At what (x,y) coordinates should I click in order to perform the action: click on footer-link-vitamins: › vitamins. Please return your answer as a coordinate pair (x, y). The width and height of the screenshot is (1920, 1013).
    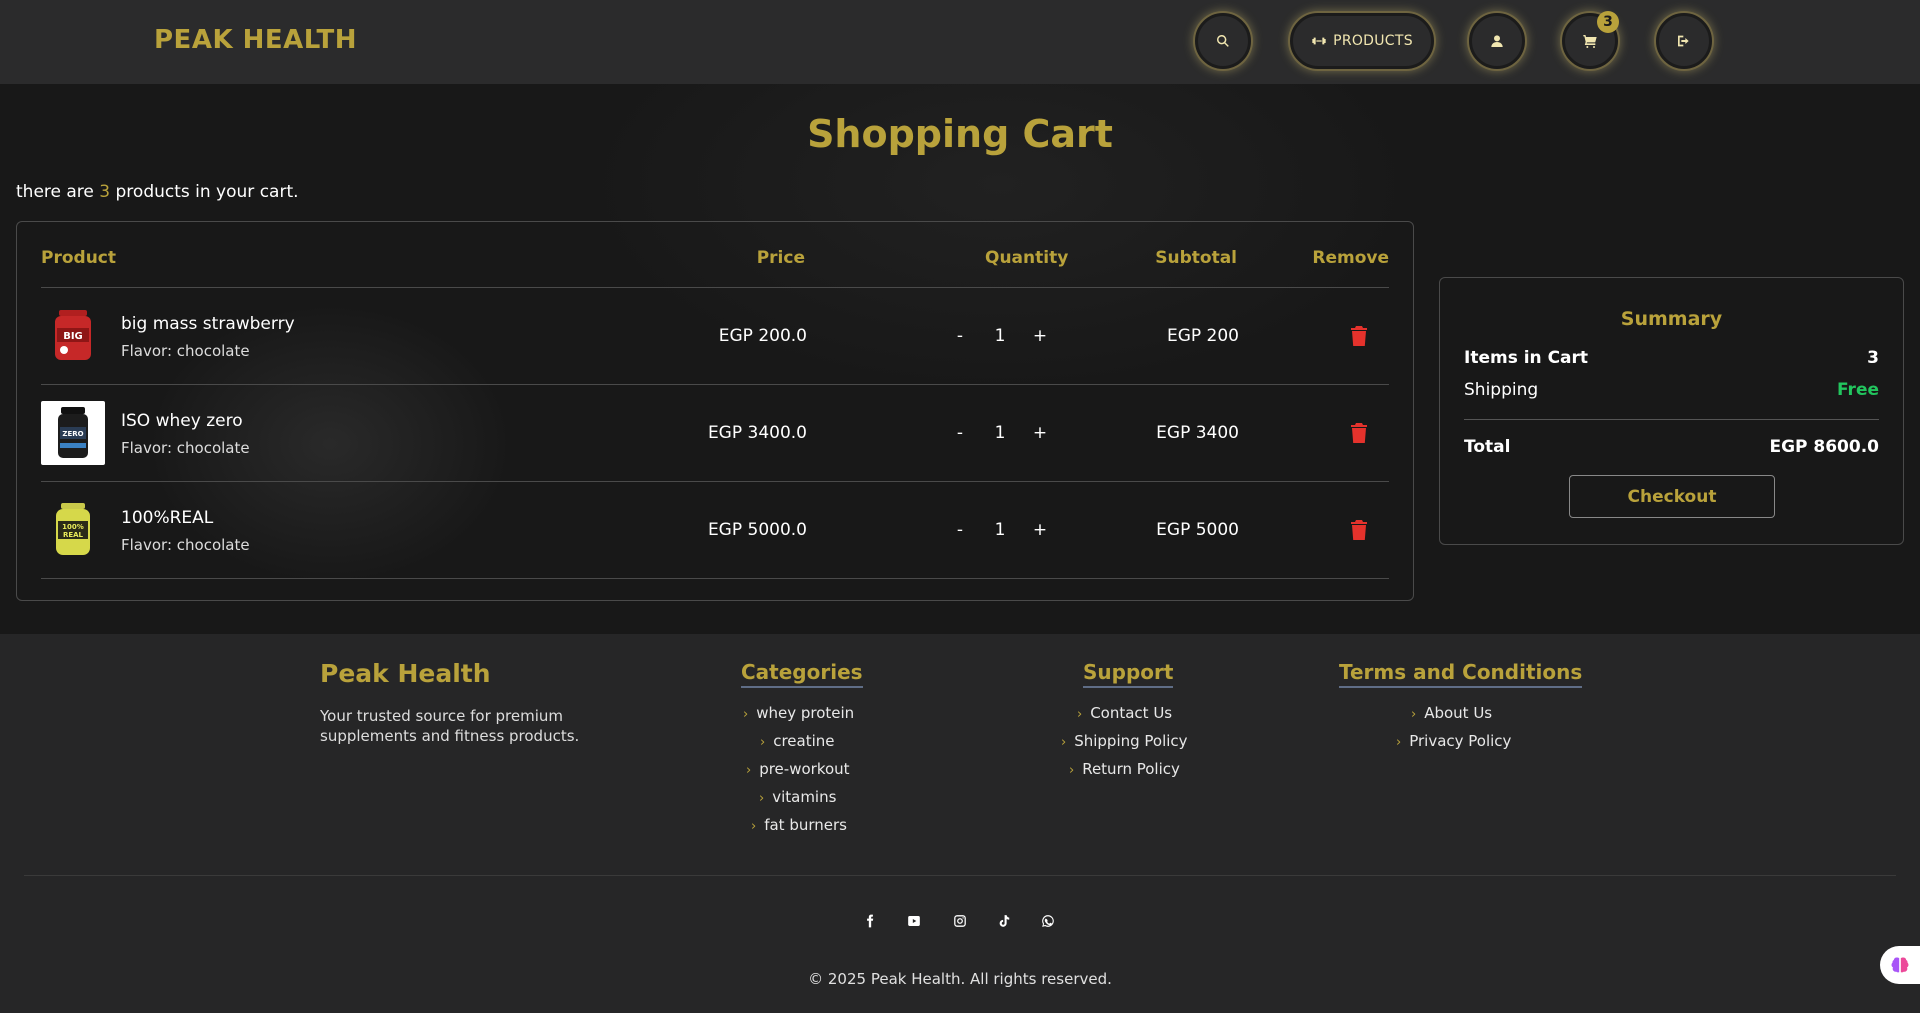
    Looking at the image, I should click on (797, 797).